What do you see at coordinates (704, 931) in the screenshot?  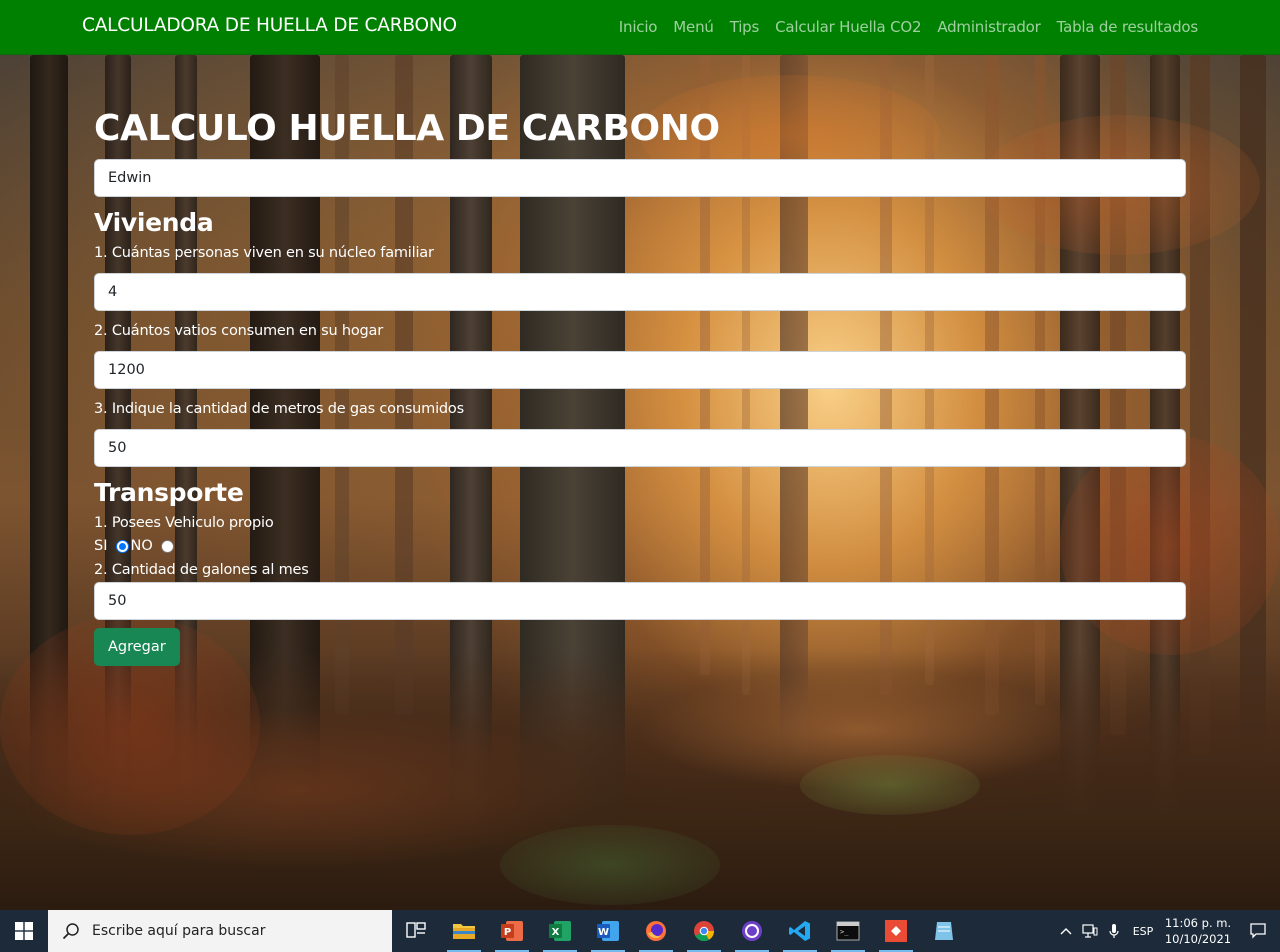 I see `chrome-icon` at bounding box center [704, 931].